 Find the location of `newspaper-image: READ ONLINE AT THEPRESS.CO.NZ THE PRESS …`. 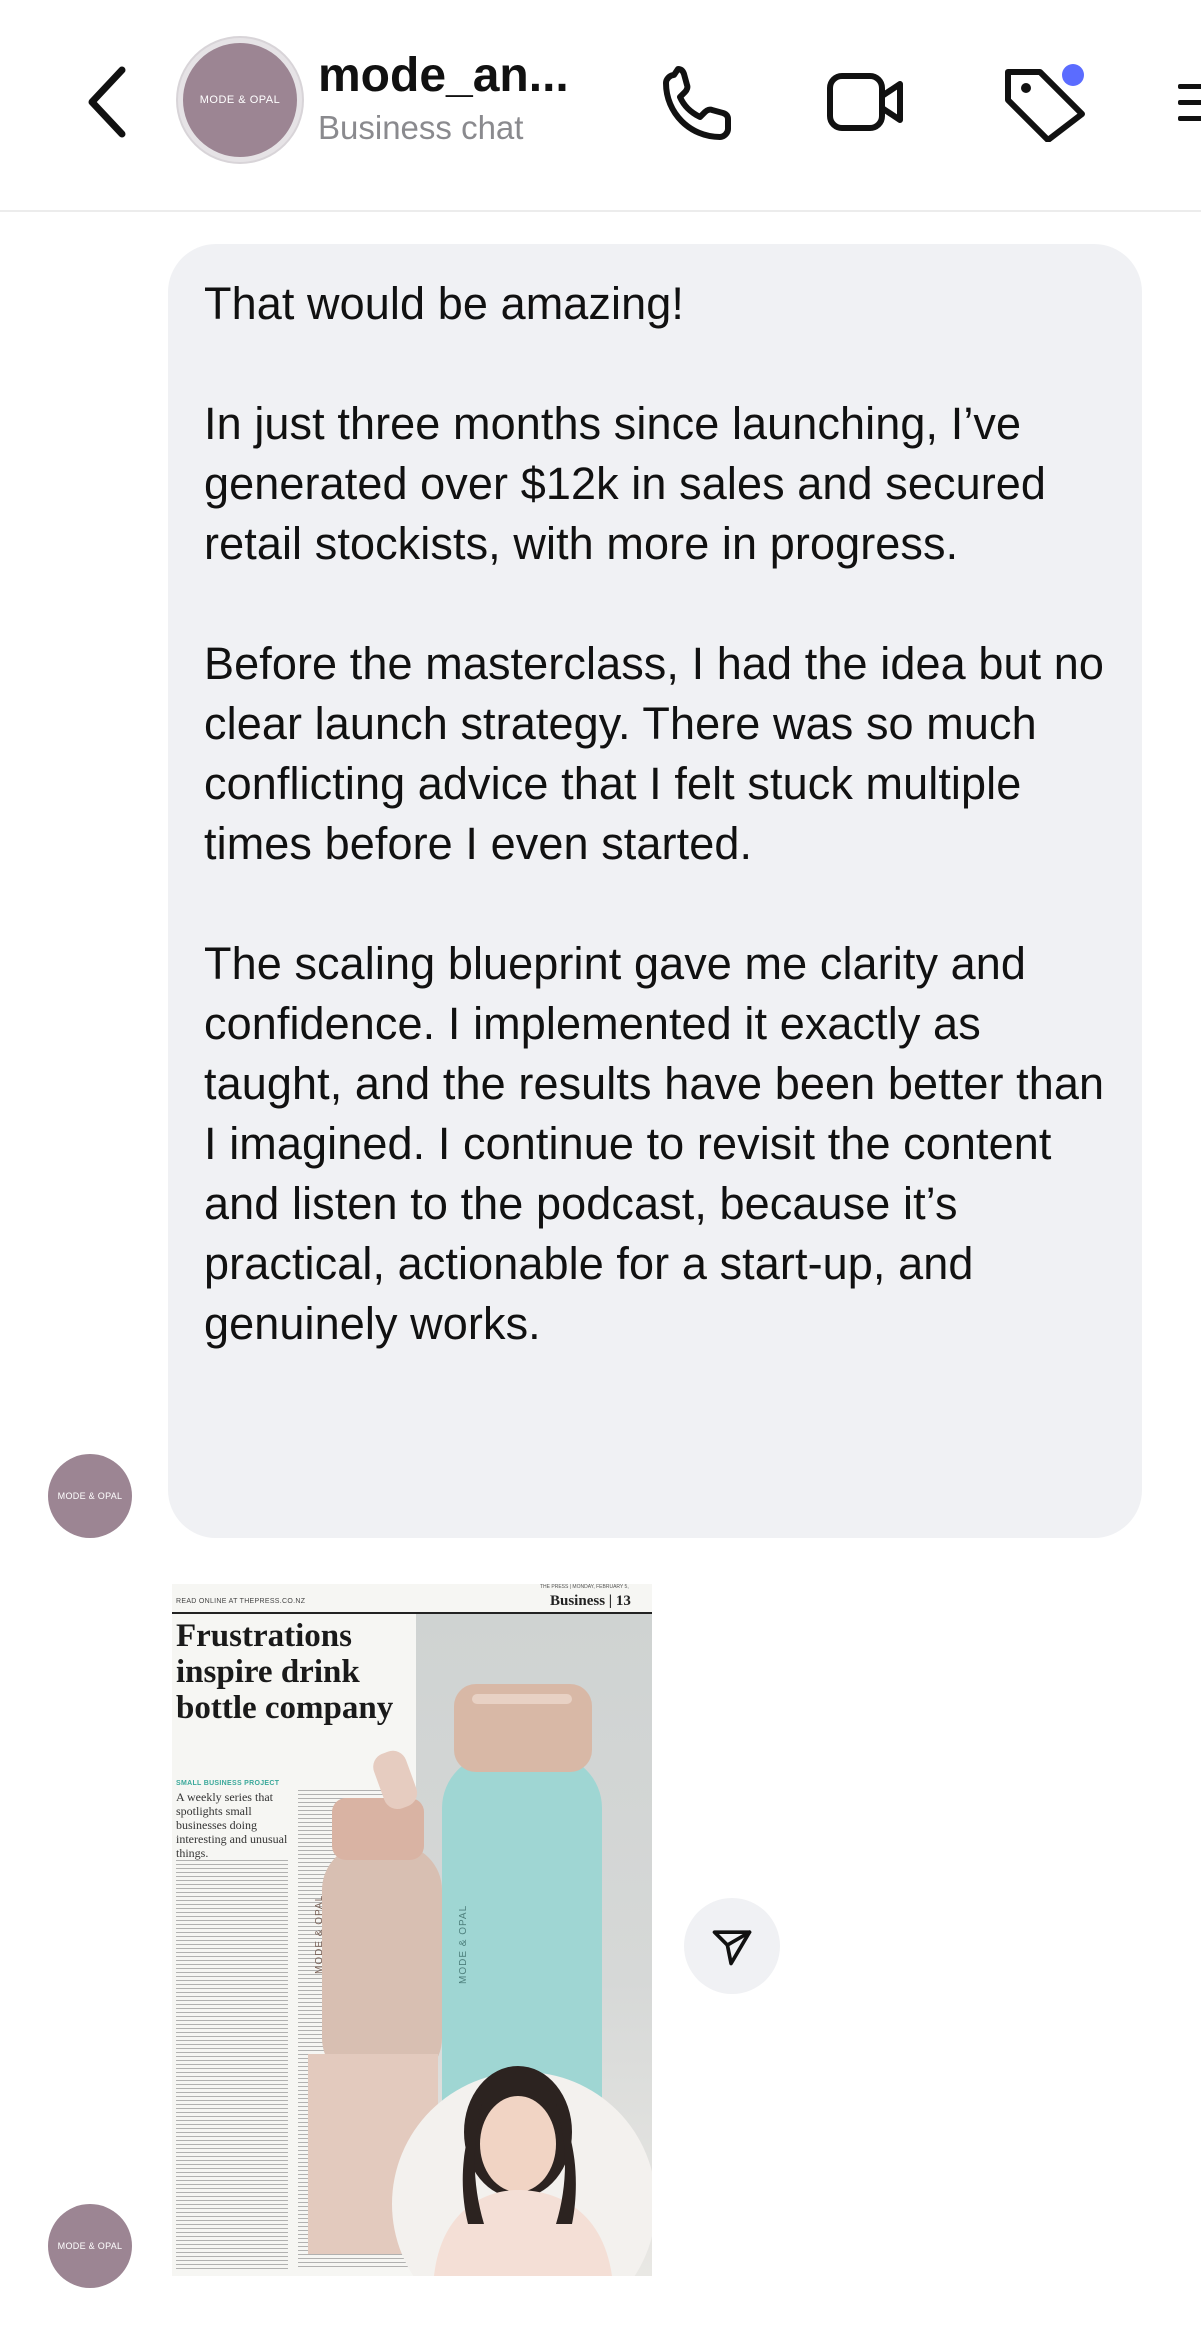

newspaper-image: READ ONLINE AT THEPRESS.CO.NZ THE PRESS … is located at coordinates (412, 1930).